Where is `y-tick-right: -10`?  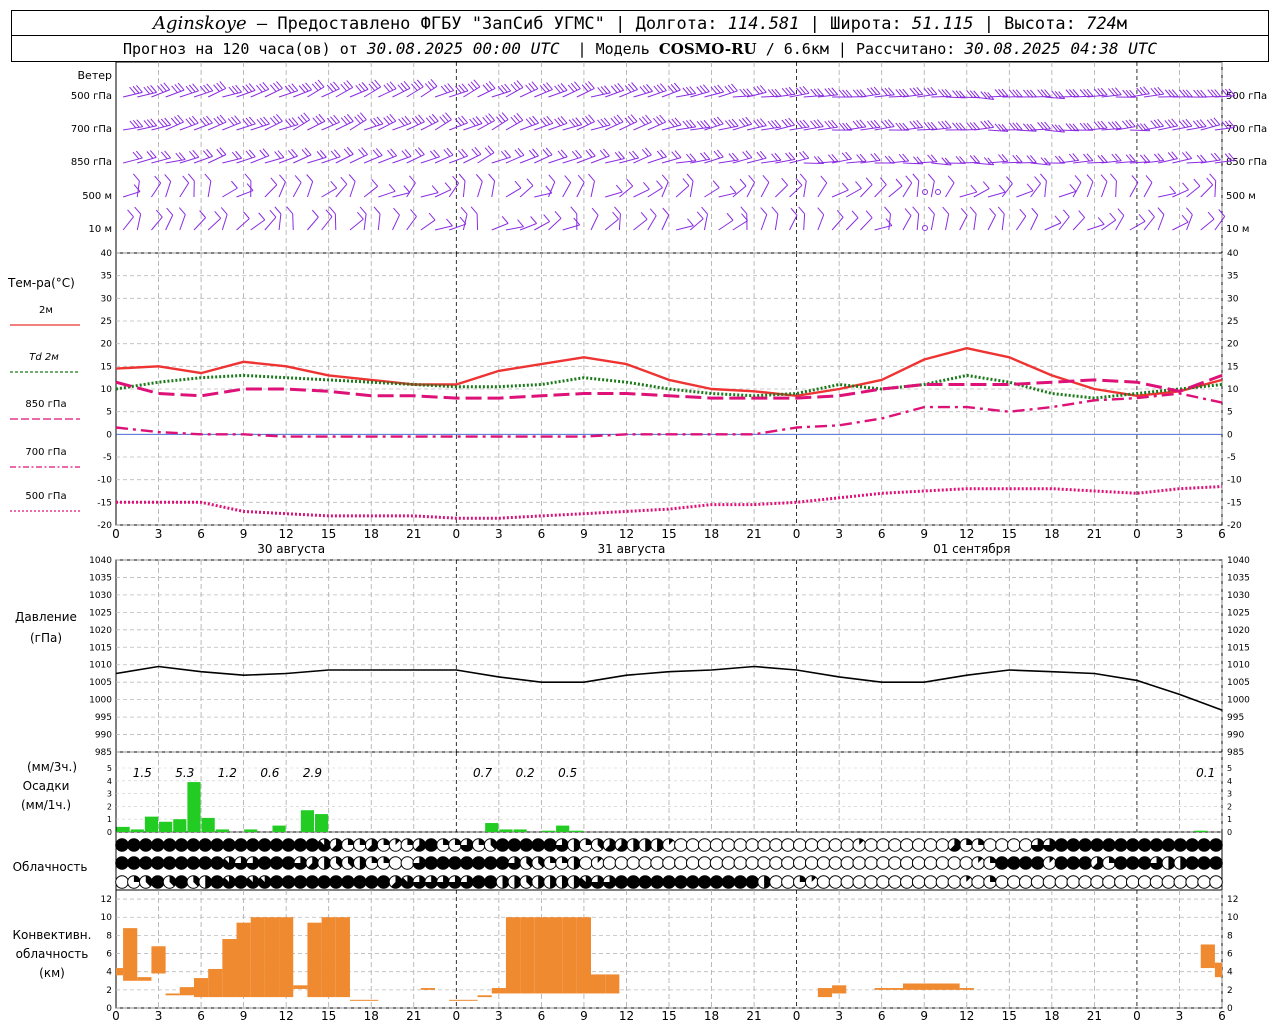
y-tick-right: -10 is located at coordinates (1234, 481).